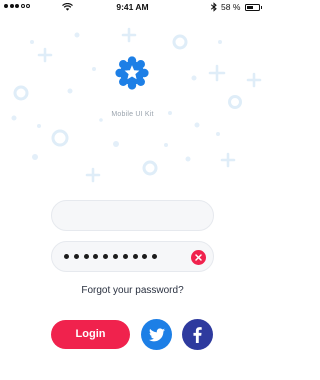  What do you see at coordinates (250, 7) in the screenshot?
I see `battery-level` at bounding box center [250, 7].